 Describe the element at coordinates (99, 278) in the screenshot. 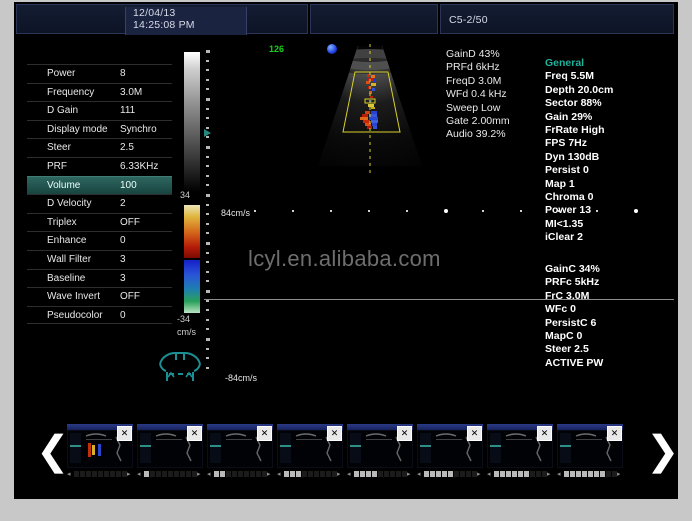

I see `param-row-baseline: Baseline 3` at that location.